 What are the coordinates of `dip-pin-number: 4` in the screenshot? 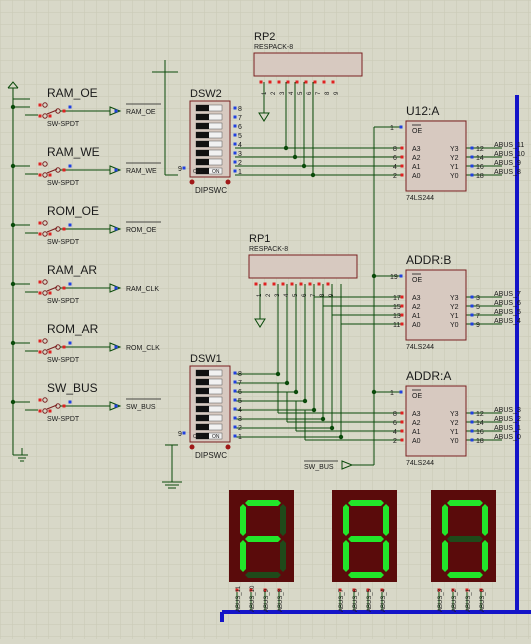 It's located at (240, 410).